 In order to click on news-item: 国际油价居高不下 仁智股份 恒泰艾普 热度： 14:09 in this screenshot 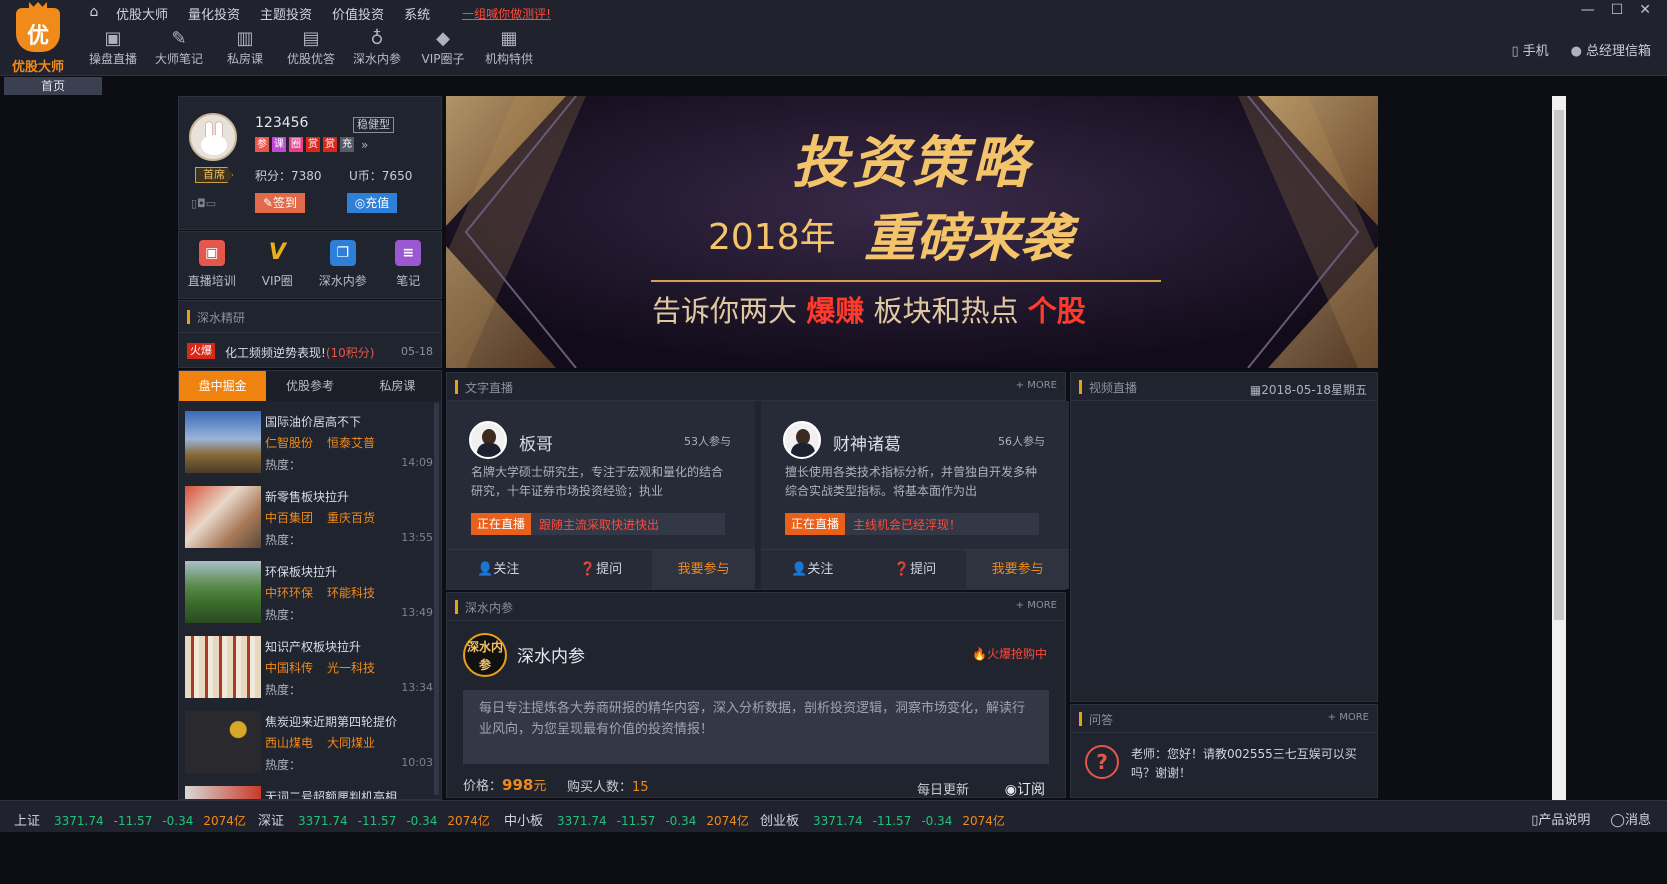, I will do `click(309, 443)`.